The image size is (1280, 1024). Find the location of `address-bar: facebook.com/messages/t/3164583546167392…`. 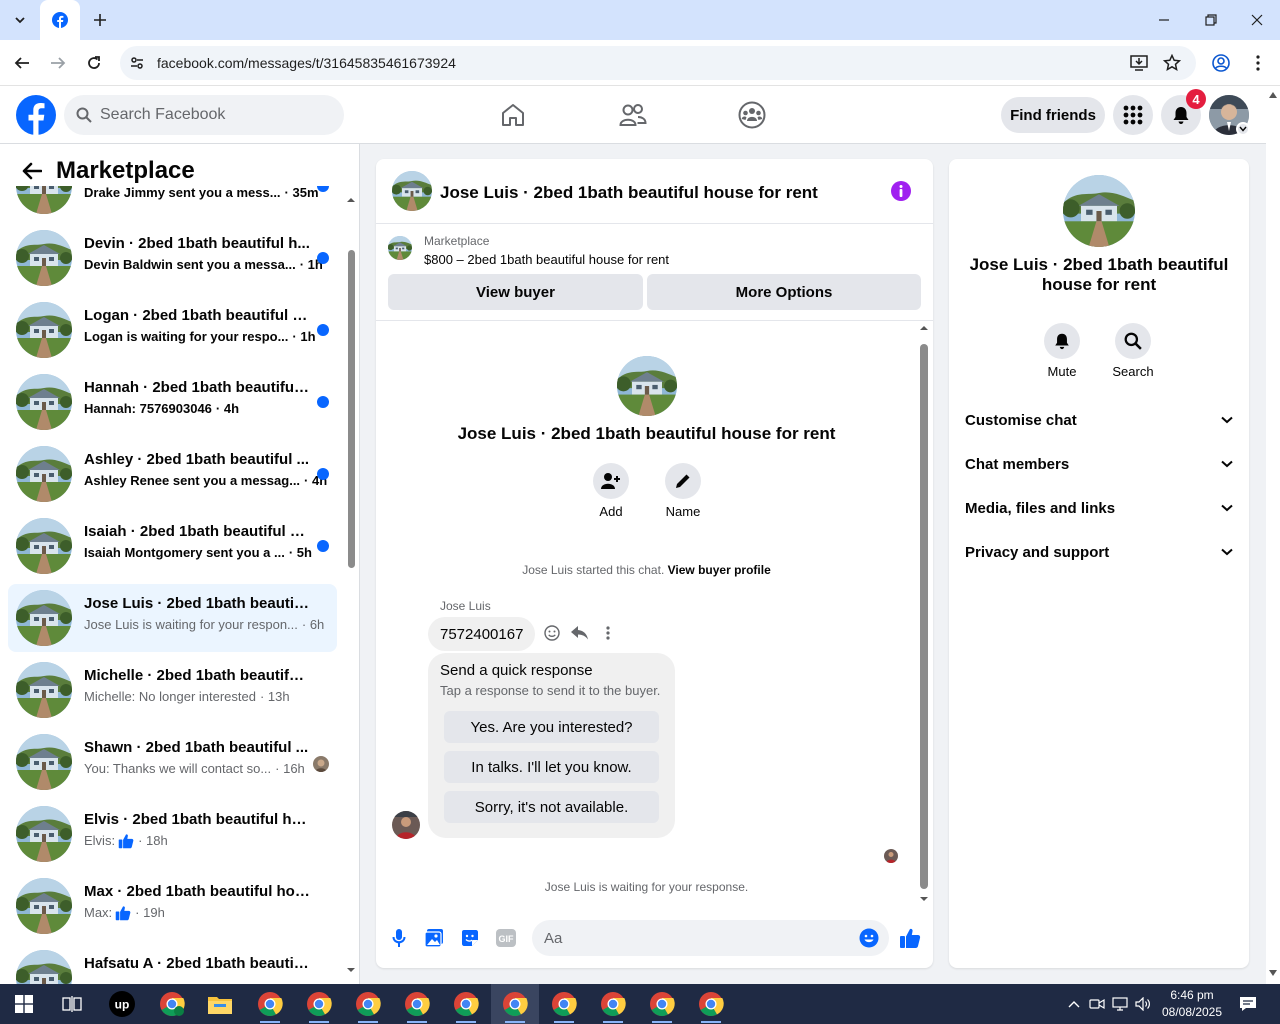

address-bar: facebook.com/messages/t/3164583546167392… is located at coordinates (658, 63).